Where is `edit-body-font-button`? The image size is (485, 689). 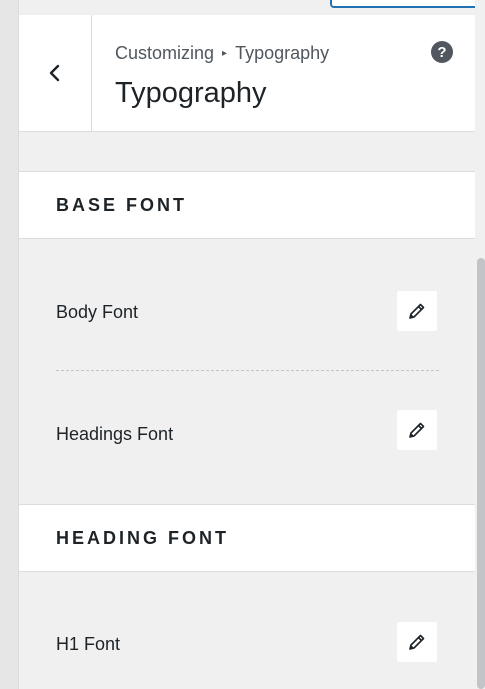
edit-body-font-button is located at coordinates (417, 311).